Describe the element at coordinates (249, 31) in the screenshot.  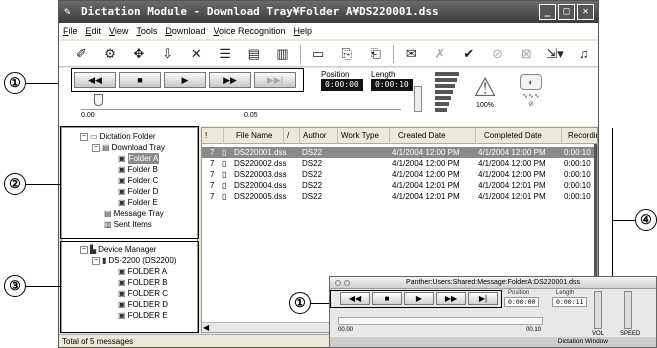
I see `menu-voice-recognition: Voice Recognition` at that location.